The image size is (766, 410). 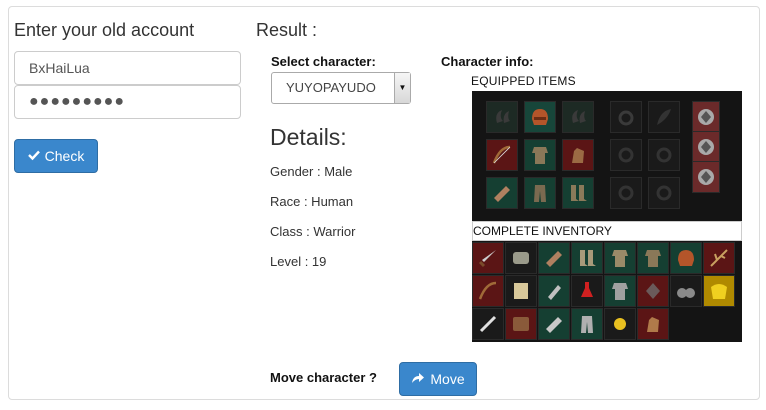 I want to click on class-text: Class : Warrior, so click(x=313, y=231).